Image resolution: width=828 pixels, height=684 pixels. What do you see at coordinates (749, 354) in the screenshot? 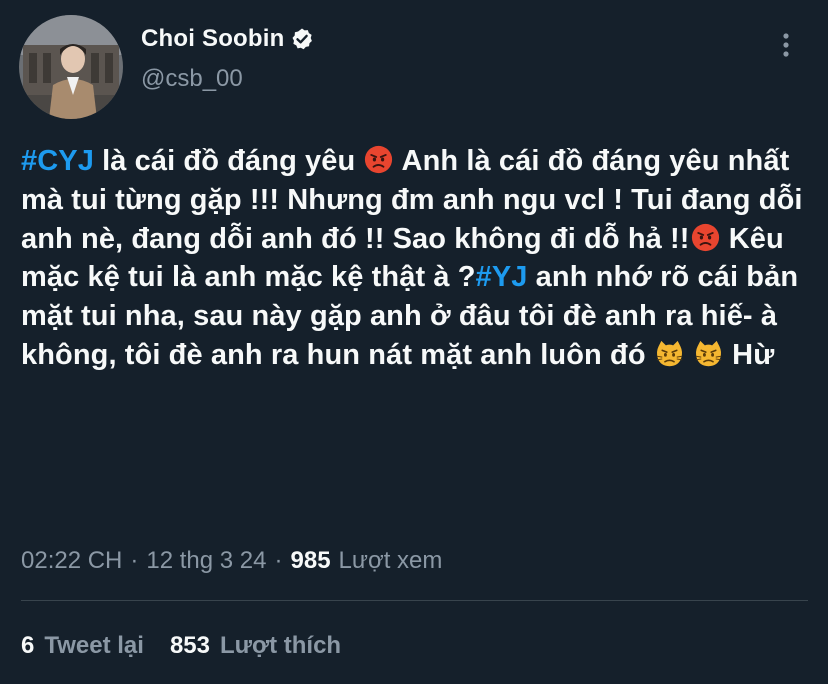
I see `tweet-text-segment: Hừ` at bounding box center [749, 354].